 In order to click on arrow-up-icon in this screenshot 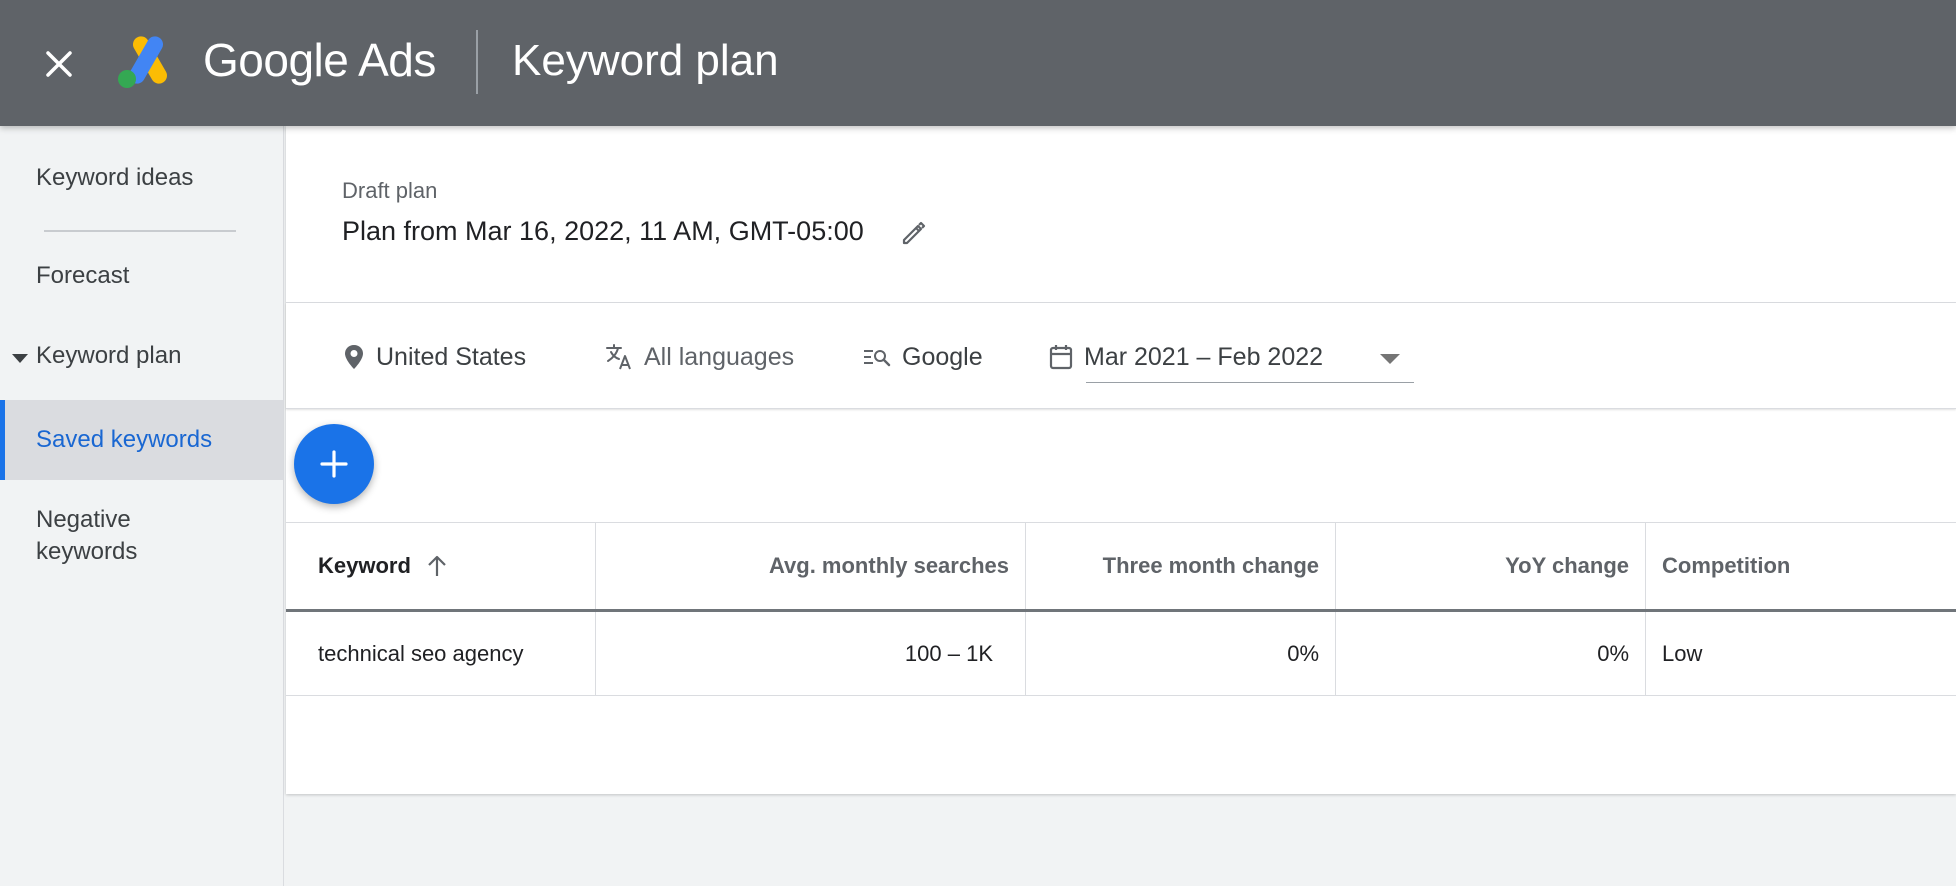, I will do `click(437, 566)`.